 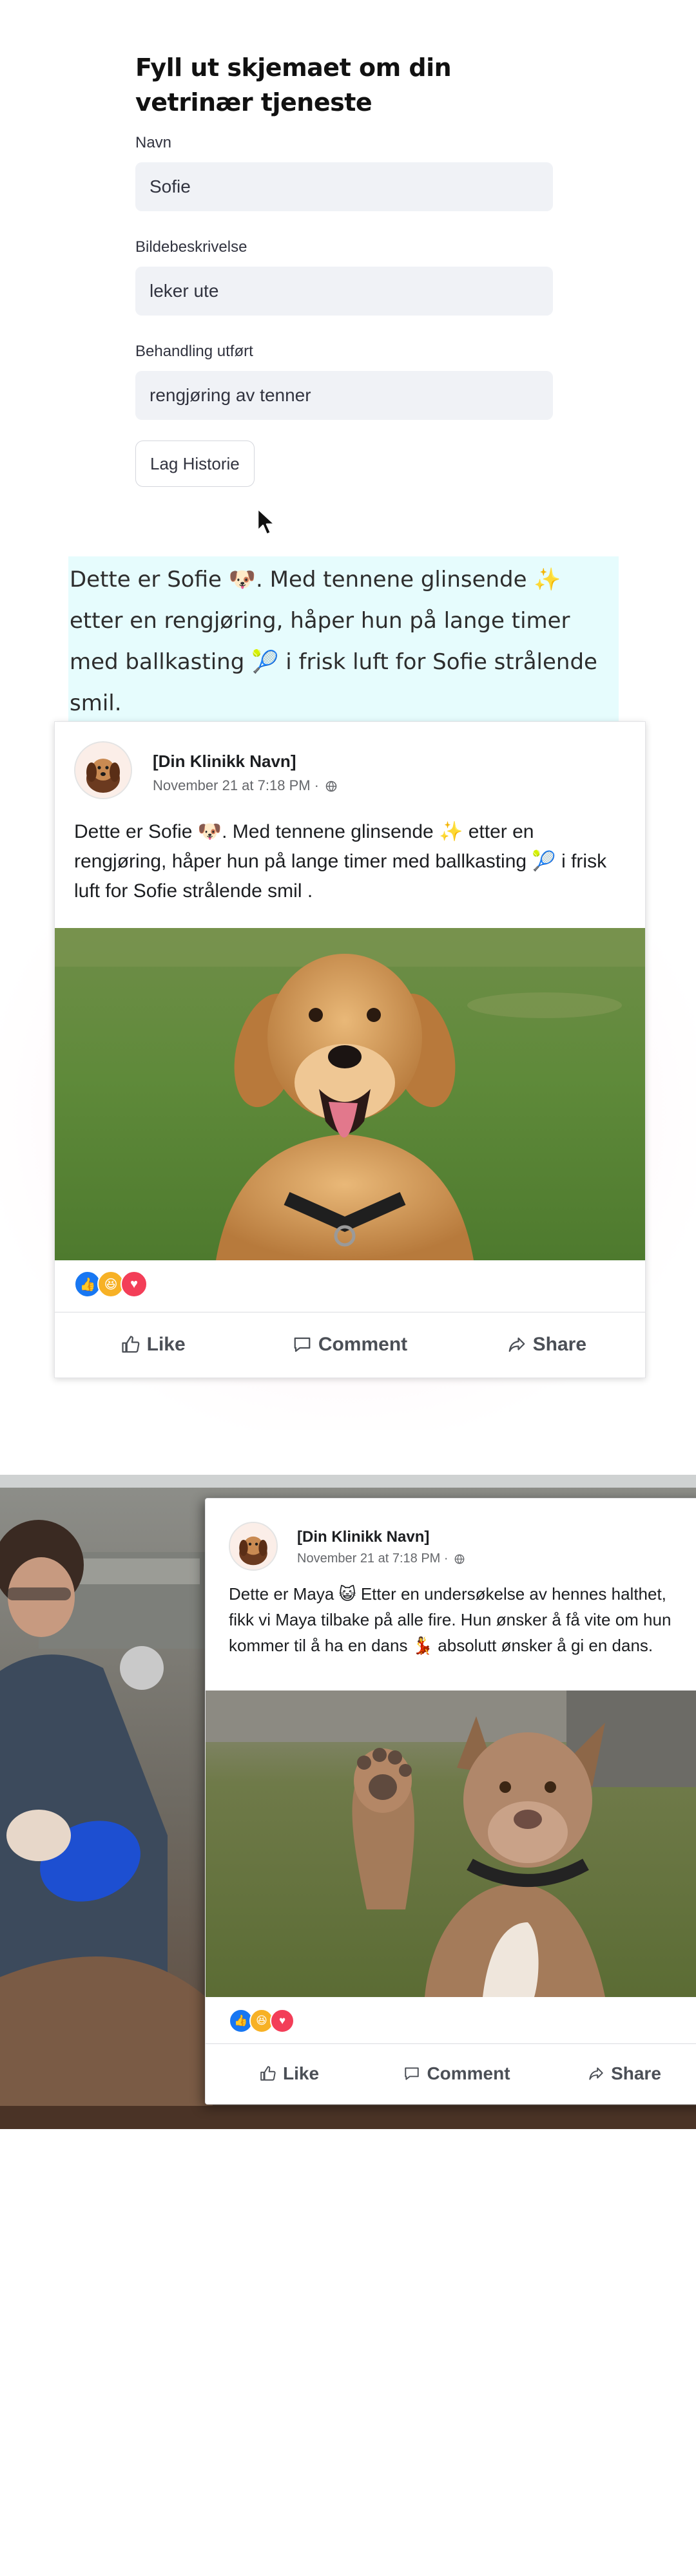 I want to click on image-description-input, so click(x=344, y=291).